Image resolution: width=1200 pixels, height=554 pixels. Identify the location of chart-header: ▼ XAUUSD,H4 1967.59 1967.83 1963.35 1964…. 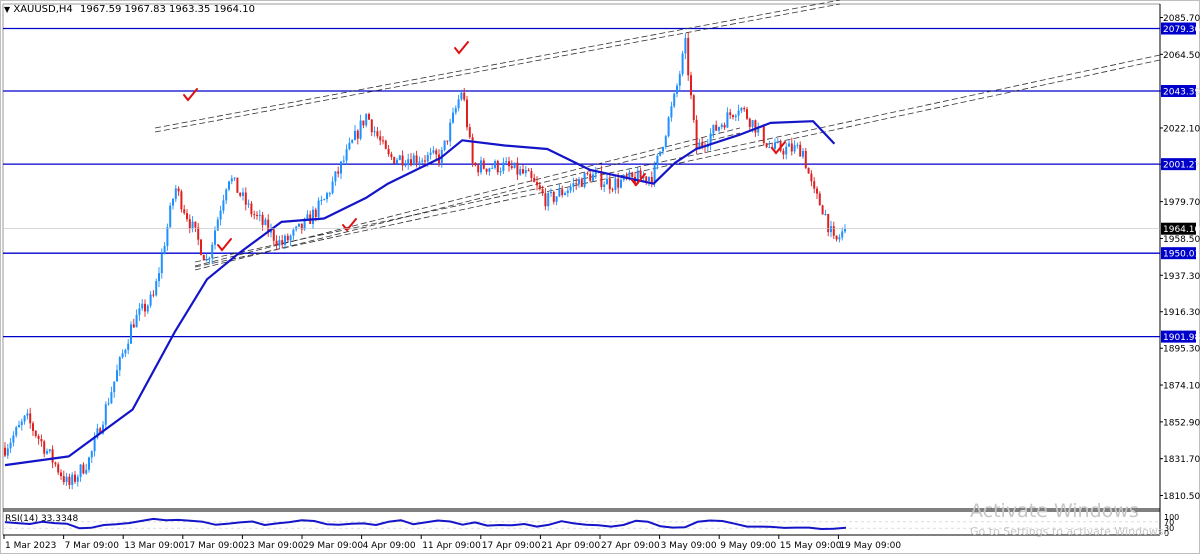
(129, 9).